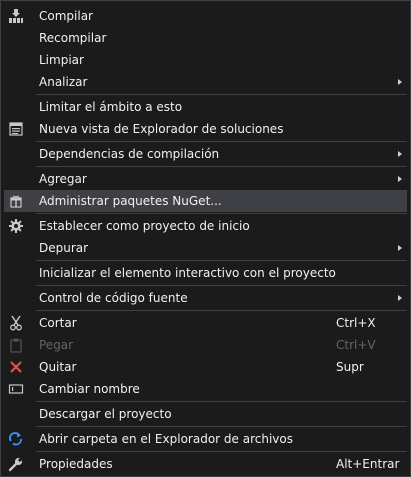 This screenshot has height=477, width=411. What do you see at coordinates (64, 248) in the screenshot?
I see `menu-label: Depurar` at bounding box center [64, 248].